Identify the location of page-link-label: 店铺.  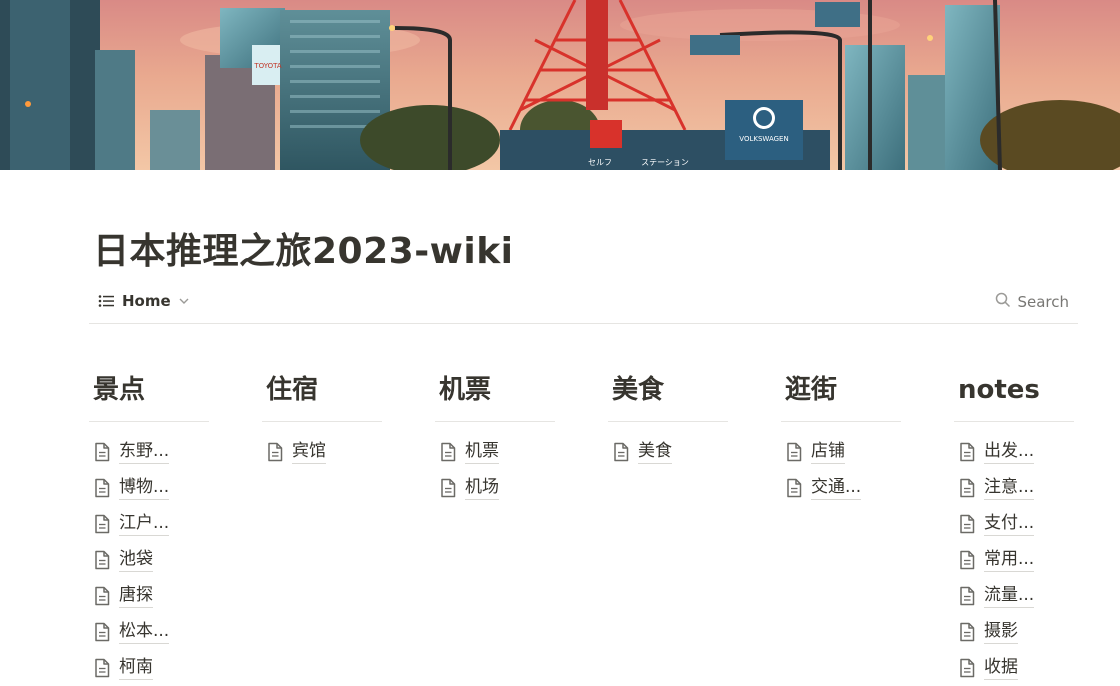
(828, 452).